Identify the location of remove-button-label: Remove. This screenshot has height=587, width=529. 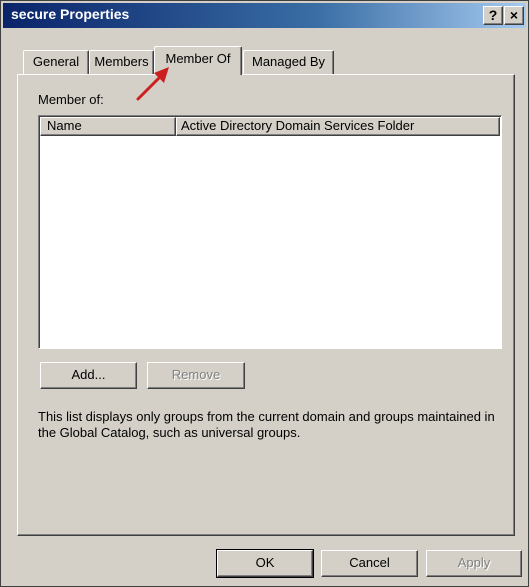
(196, 374).